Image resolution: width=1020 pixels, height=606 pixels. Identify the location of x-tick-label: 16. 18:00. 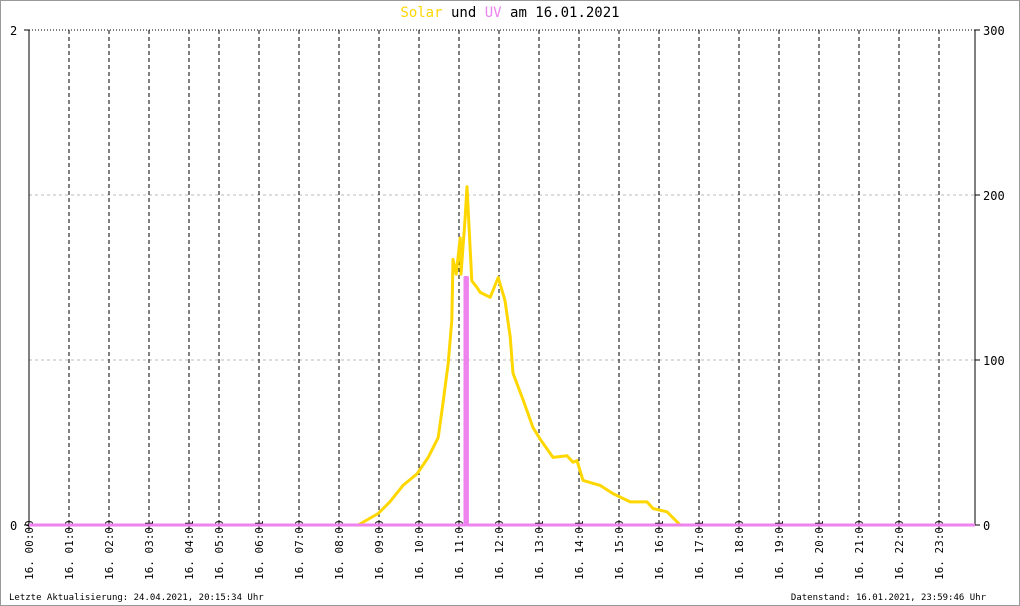
(739, 550).